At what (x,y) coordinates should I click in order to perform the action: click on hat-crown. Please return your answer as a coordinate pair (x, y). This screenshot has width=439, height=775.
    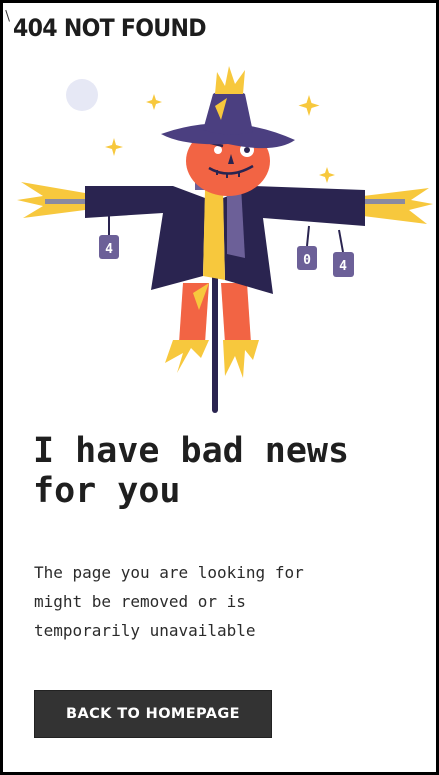
    Looking at the image, I should click on (228, 112).